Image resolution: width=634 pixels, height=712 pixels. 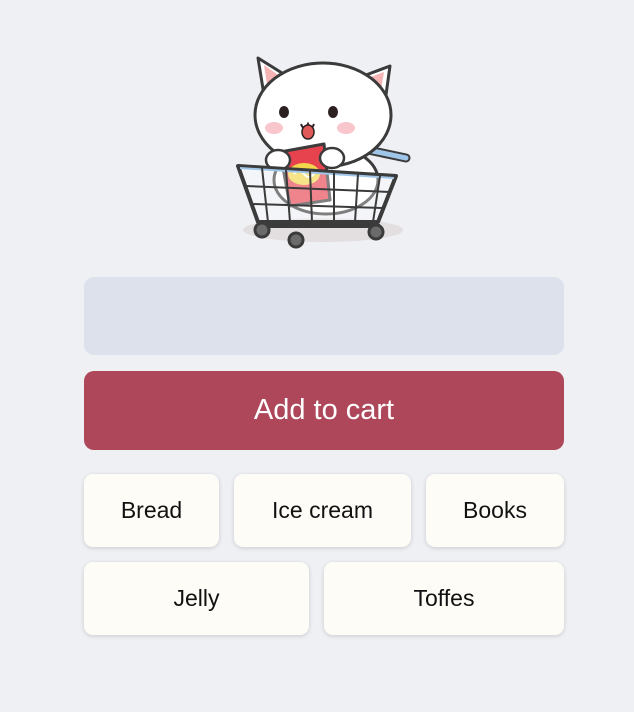 I want to click on suggestion-chip-ice-cream: Ice cream, so click(x=322, y=510).